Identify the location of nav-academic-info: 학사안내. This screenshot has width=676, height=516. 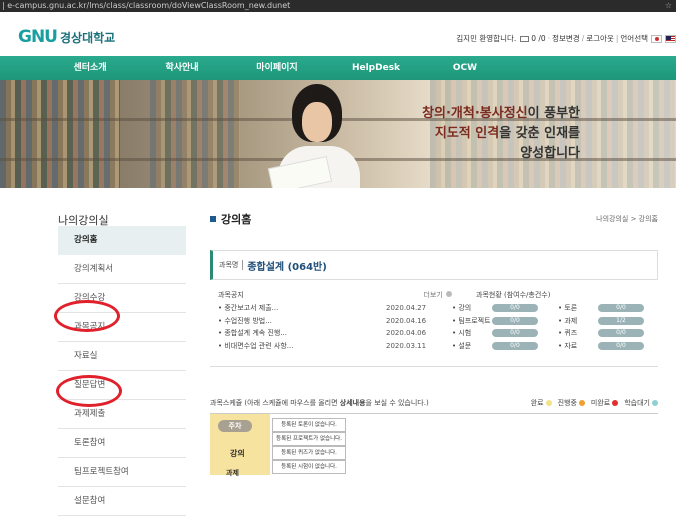
(182, 68).